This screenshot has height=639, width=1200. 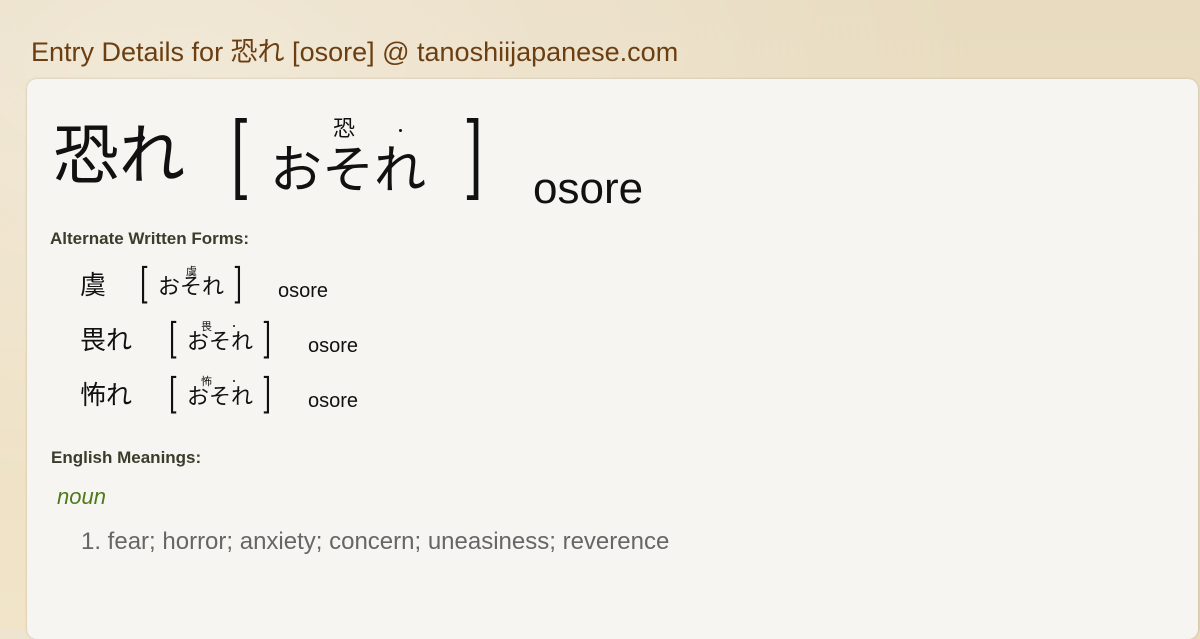 What do you see at coordinates (380, 395) in the screenshot?
I see `alternate-form-item: 怖れ [ 怖 おそれ ] osore` at bounding box center [380, 395].